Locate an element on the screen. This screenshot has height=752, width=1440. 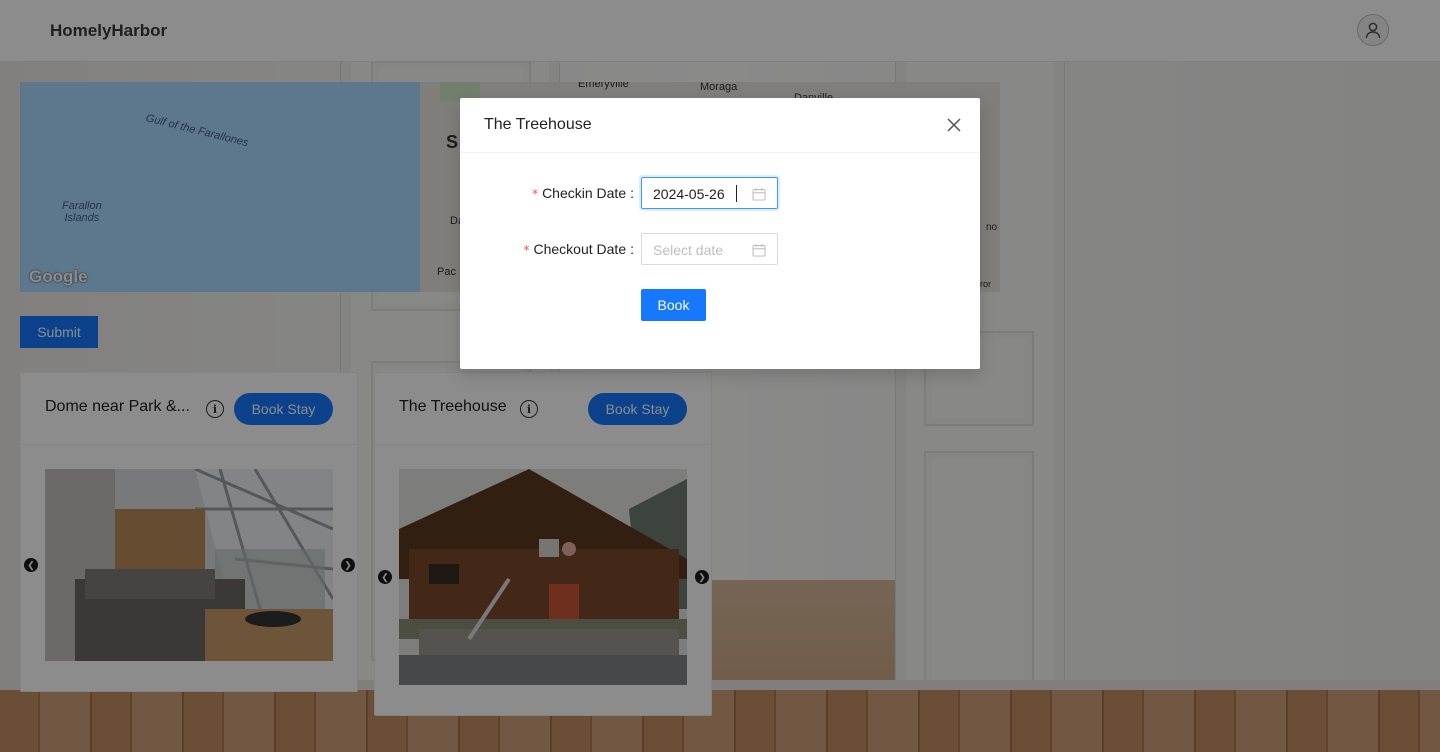
book-button: Book is located at coordinates (673, 305).